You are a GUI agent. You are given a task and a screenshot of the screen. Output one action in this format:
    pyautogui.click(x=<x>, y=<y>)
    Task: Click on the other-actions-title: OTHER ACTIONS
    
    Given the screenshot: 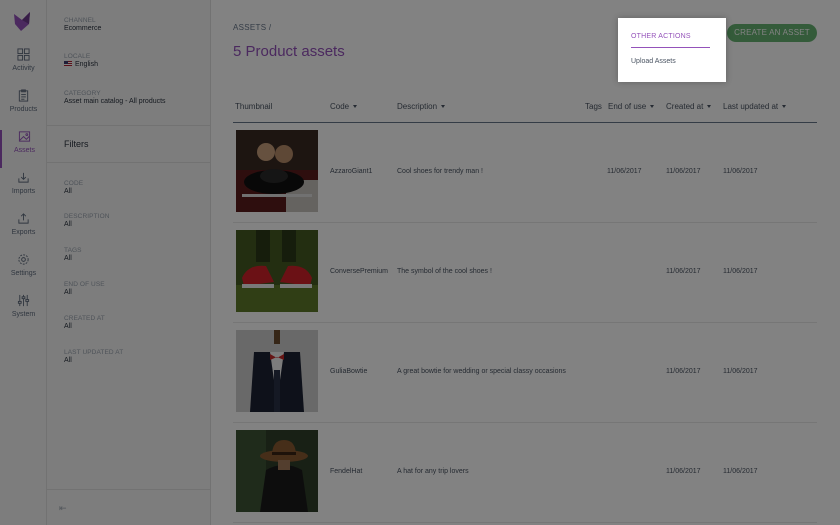 What is the action you would take?
    pyautogui.click(x=661, y=36)
    